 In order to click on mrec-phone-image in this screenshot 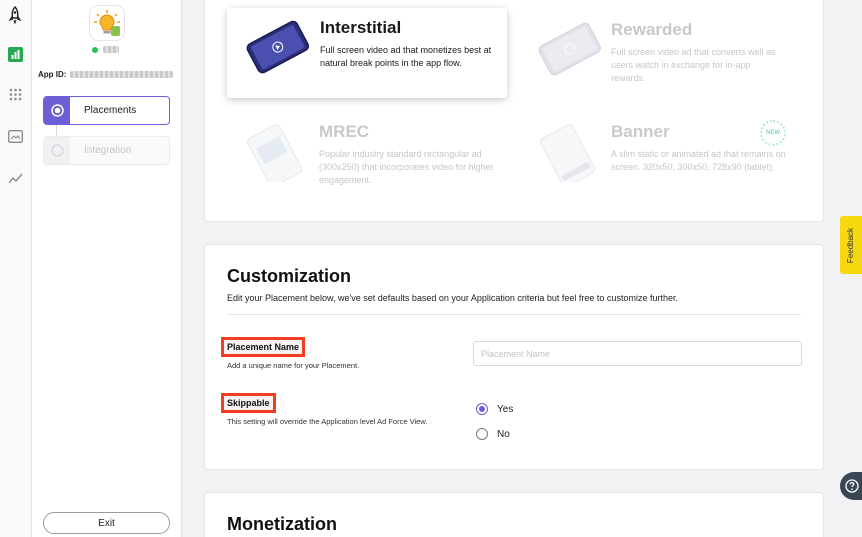, I will do `click(274, 153)`.